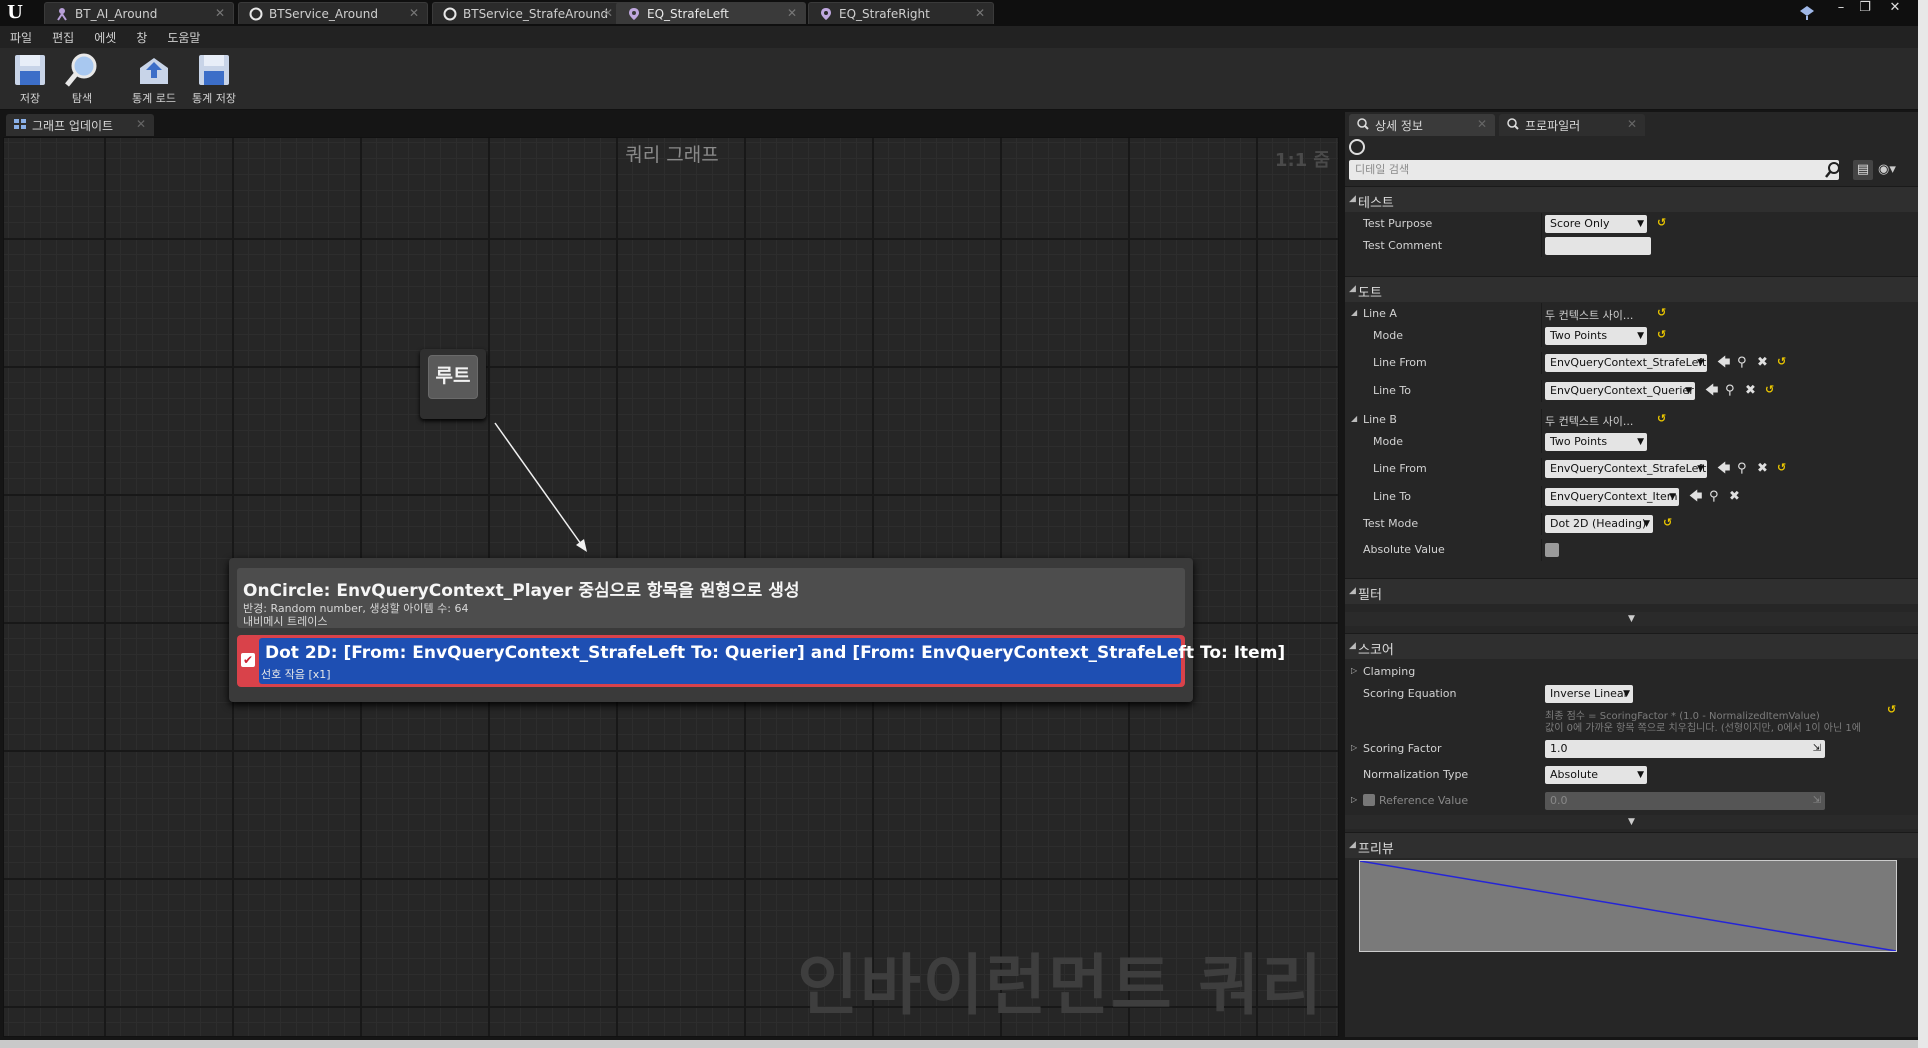  What do you see at coordinates (901, 13) in the screenshot?
I see `tab-eq-straferight: EQ_StrafeRight ✕` at bounding box center [901, 13].